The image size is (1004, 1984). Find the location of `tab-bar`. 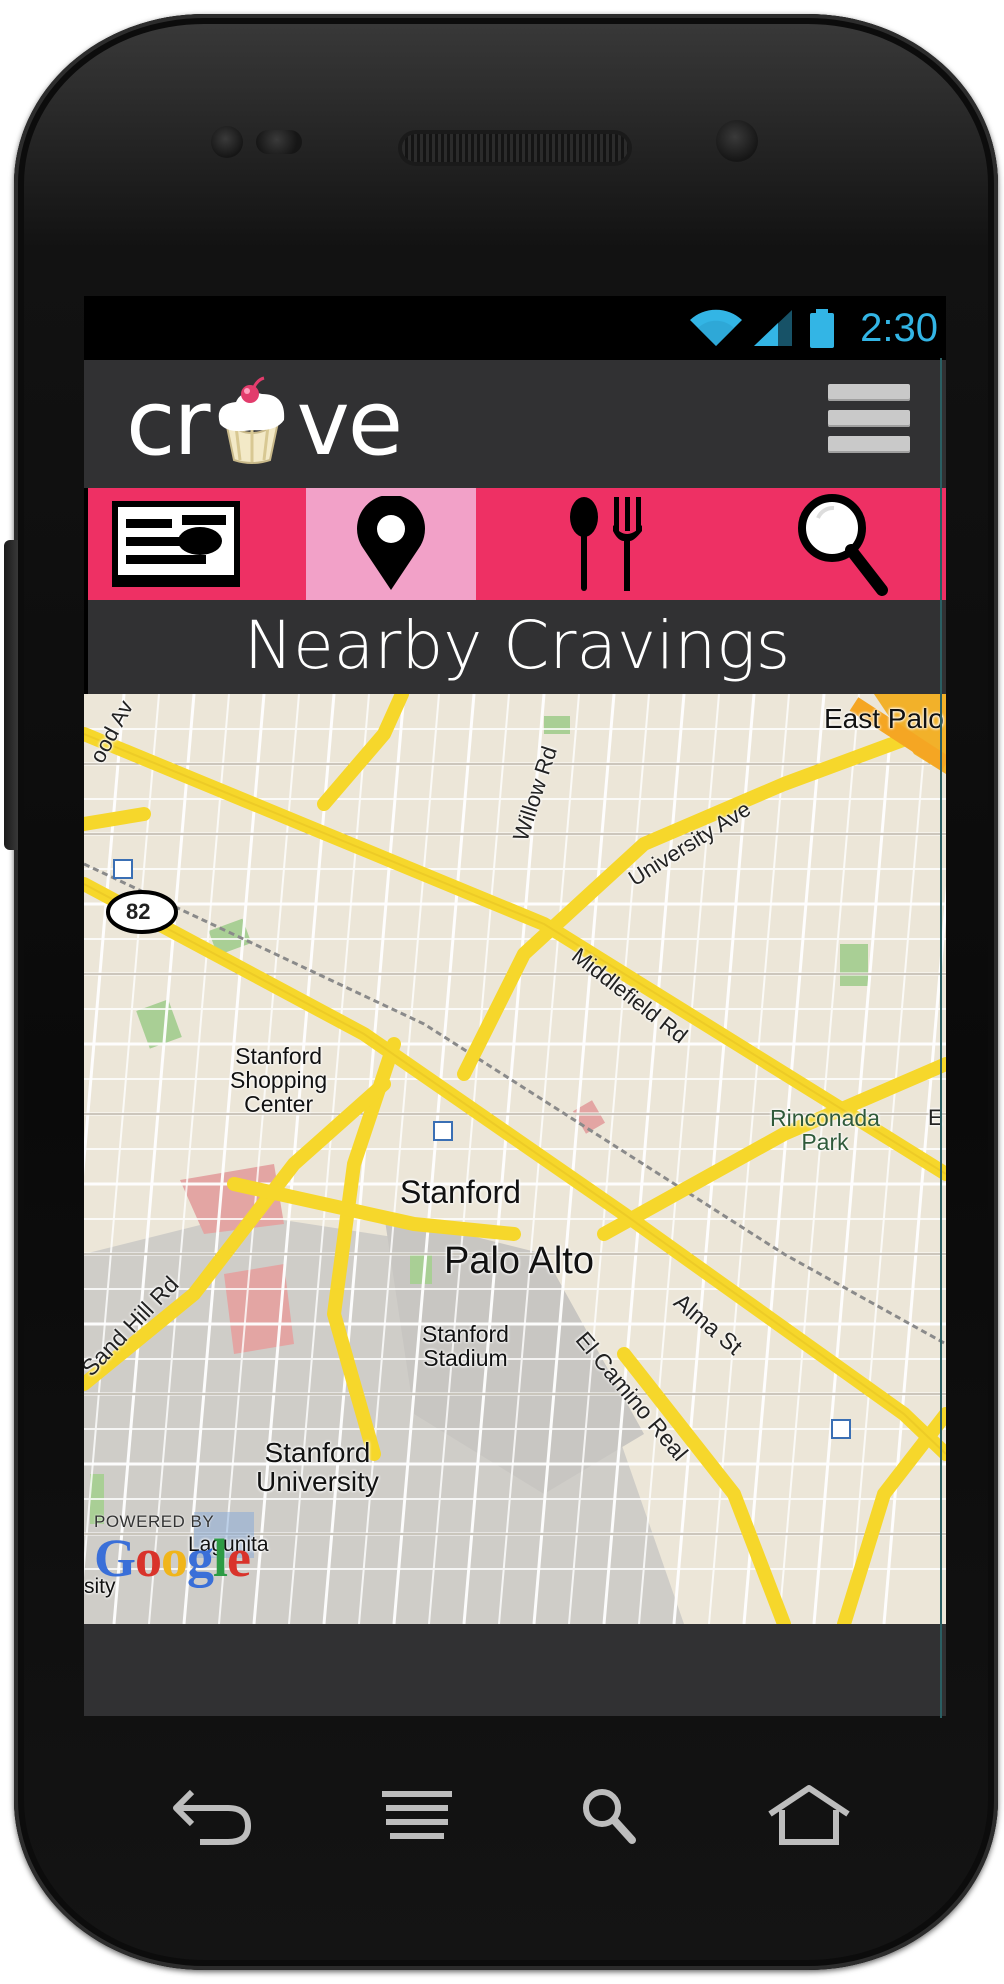

tab-bar is located at coordinates (517, 544).